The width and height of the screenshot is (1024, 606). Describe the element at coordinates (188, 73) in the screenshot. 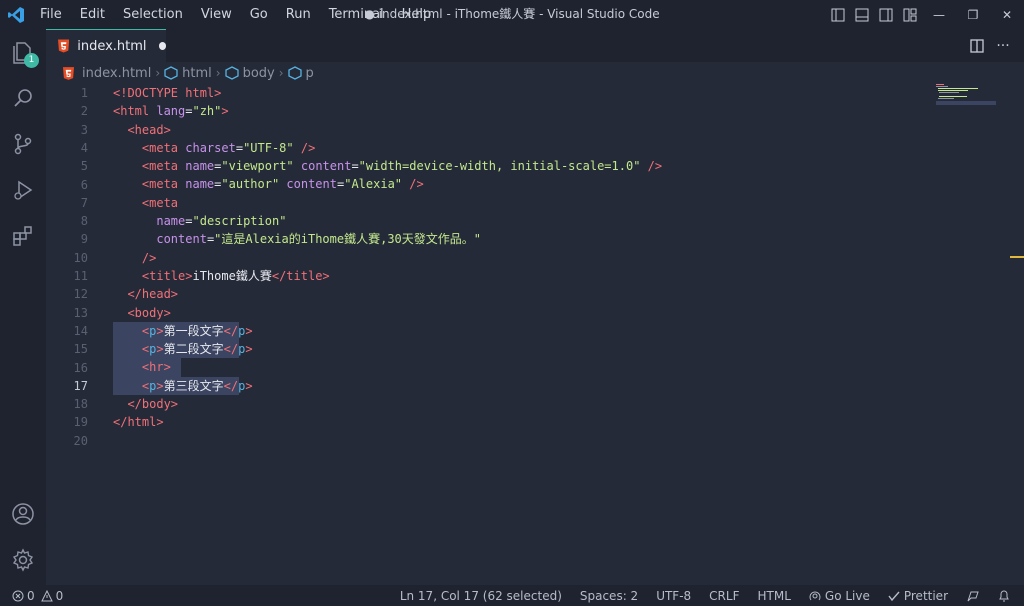

I see `breadcrumb-html: html` at that location.